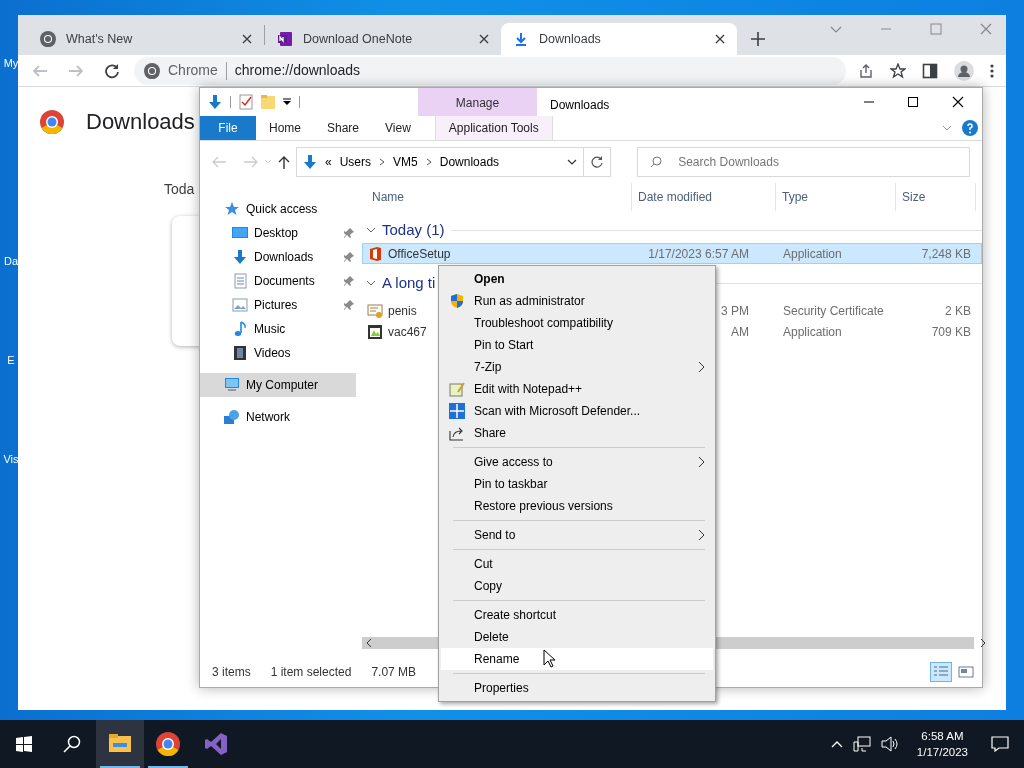  I want to click on breadcrumb: VM5, so click(405, 162).